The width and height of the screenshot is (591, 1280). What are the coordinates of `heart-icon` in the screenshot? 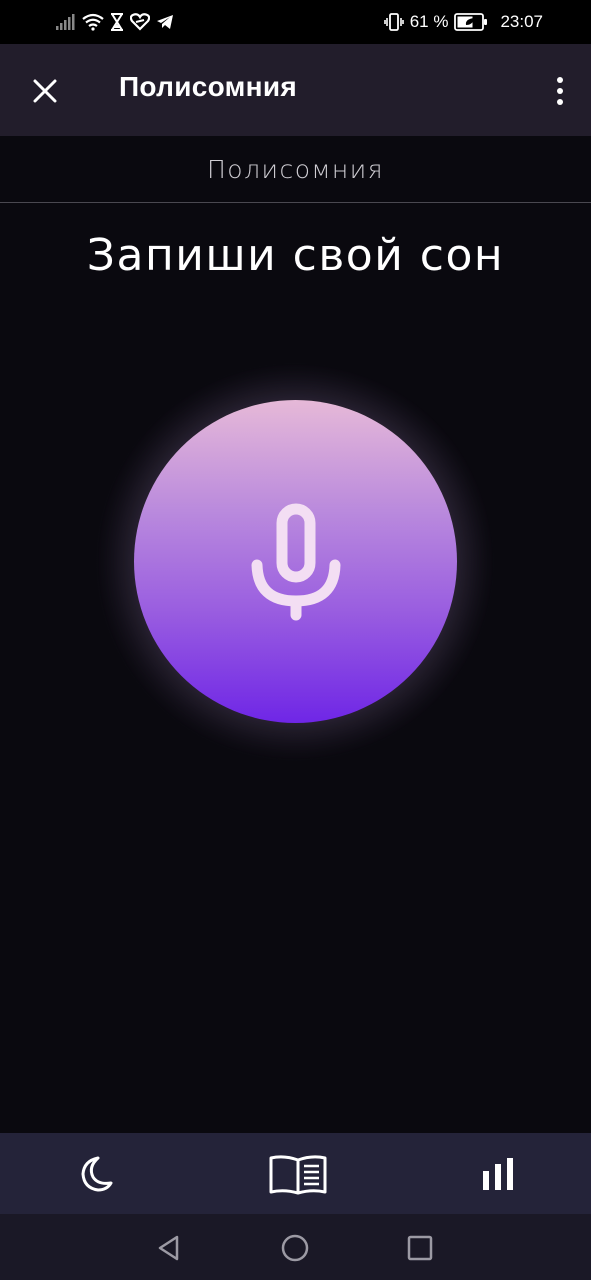 It's located at (140, 22).